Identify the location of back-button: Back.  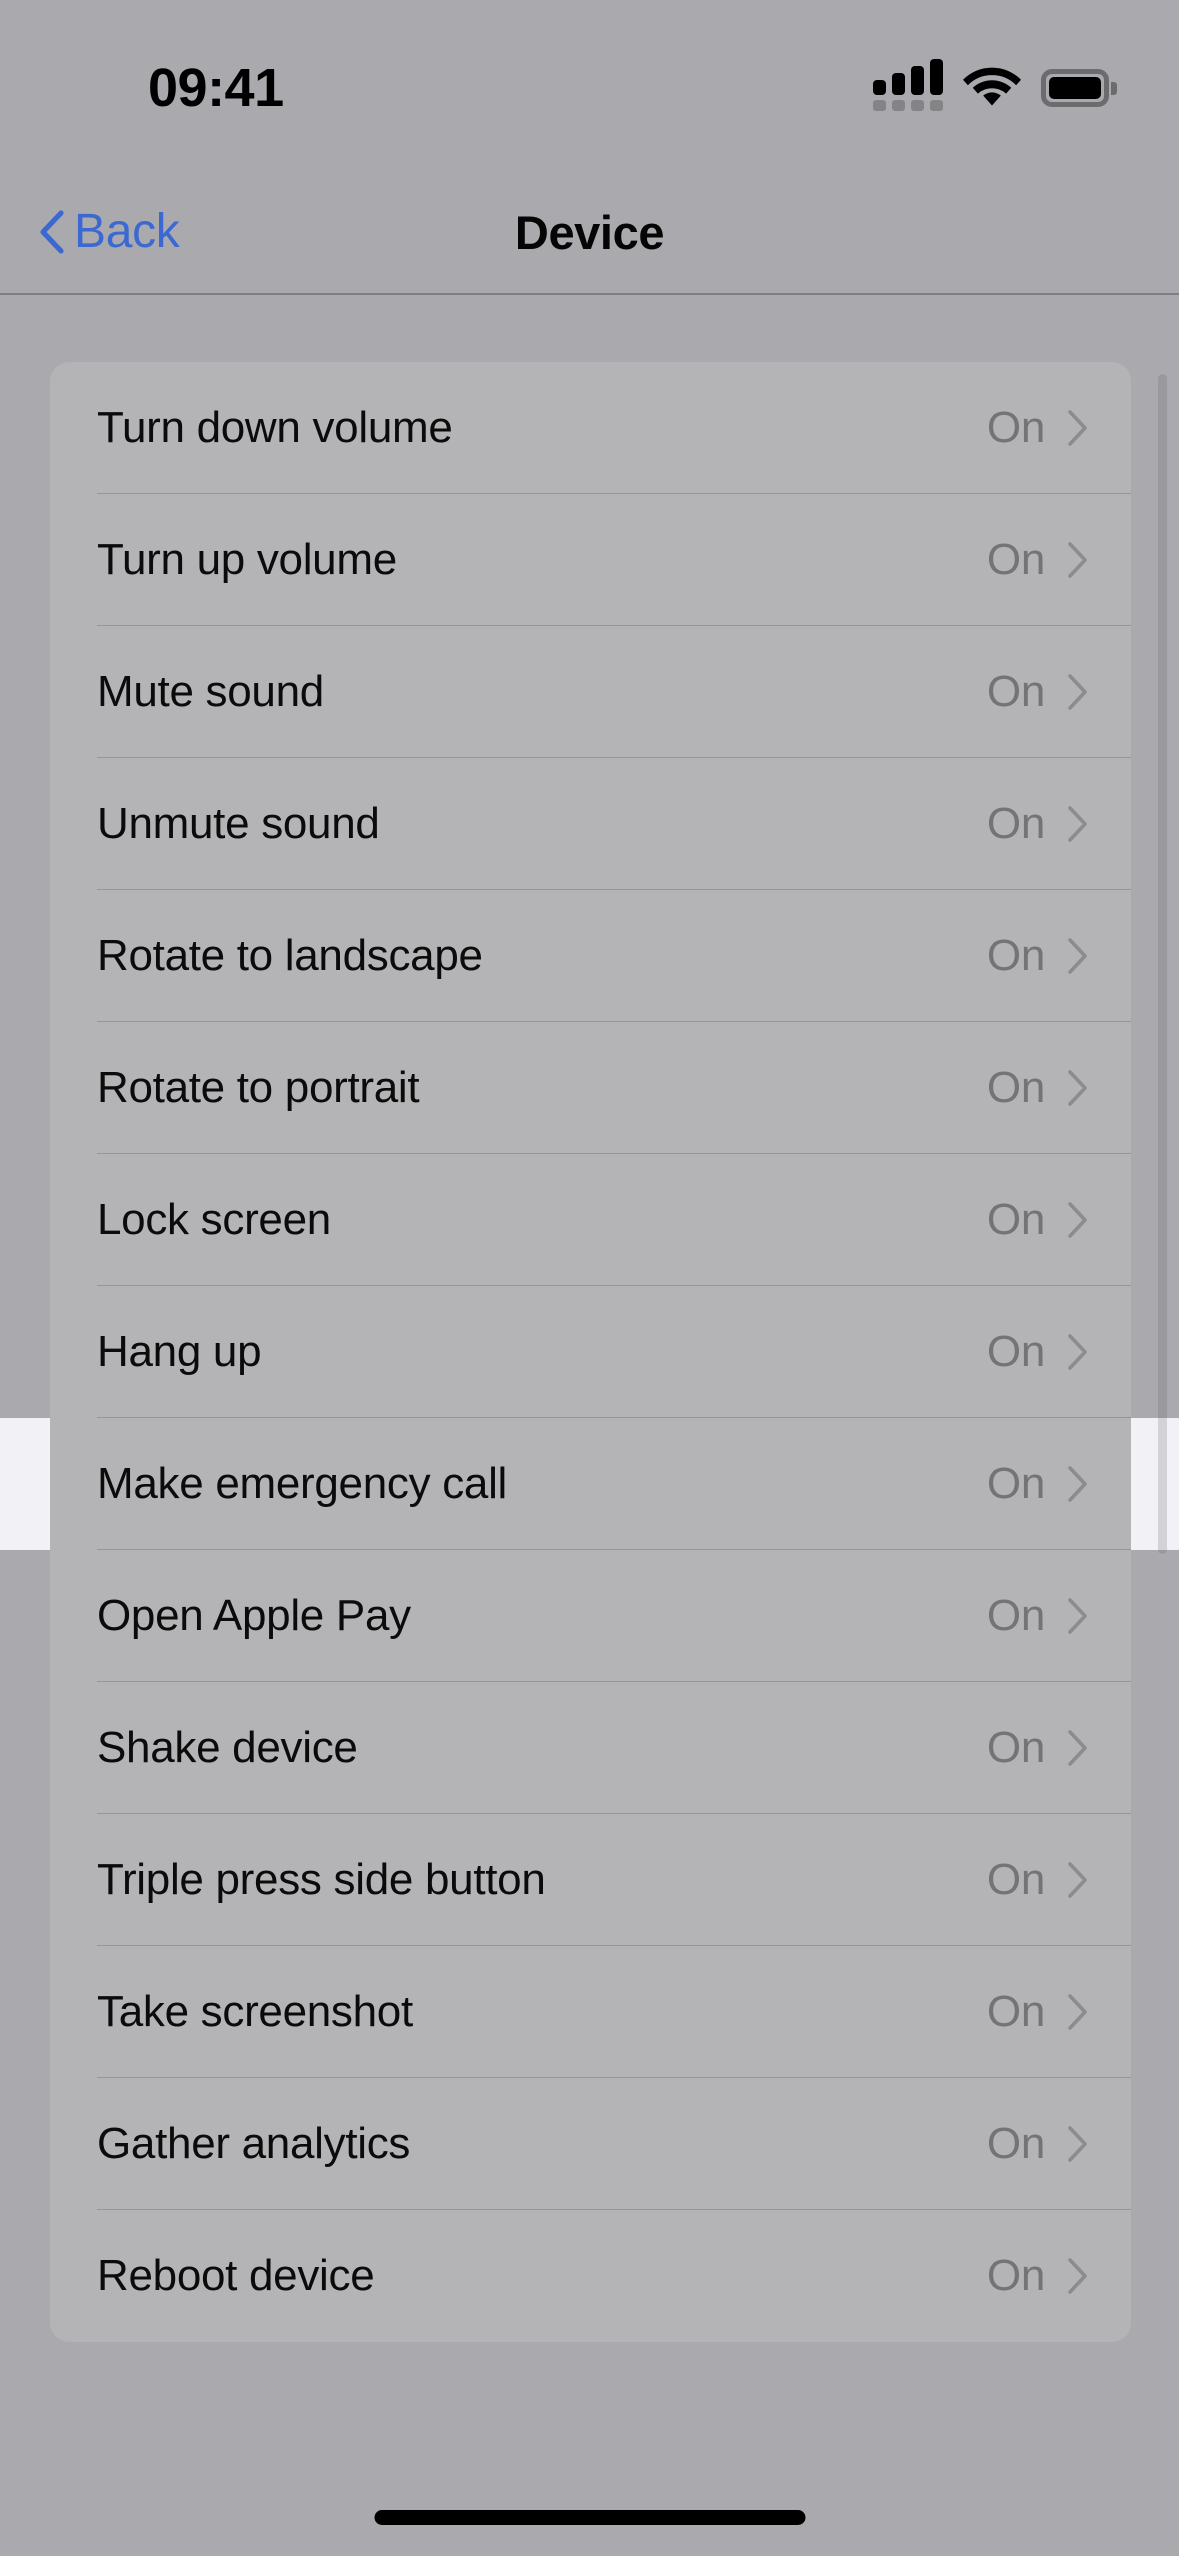
(109, 232).